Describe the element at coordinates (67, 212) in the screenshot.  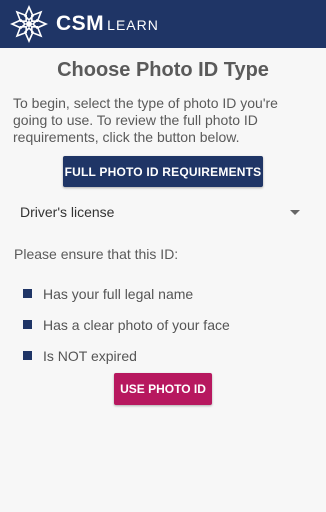
I see `id-type-selected-value: Driver's license` at that location.